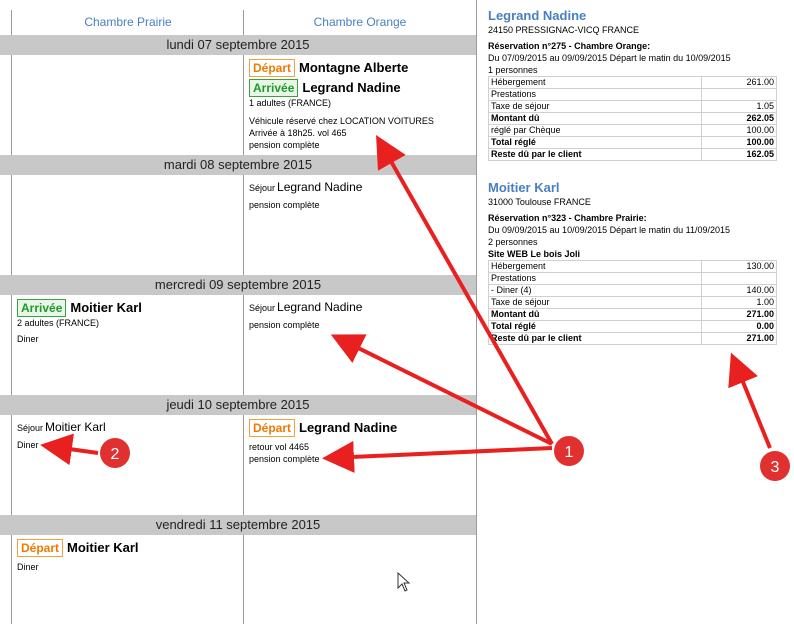 This screenshot has width=794, height=624. I want to click on prairie-cell-day4: Séjour Moitier Karl Diner, so click(61, 436).